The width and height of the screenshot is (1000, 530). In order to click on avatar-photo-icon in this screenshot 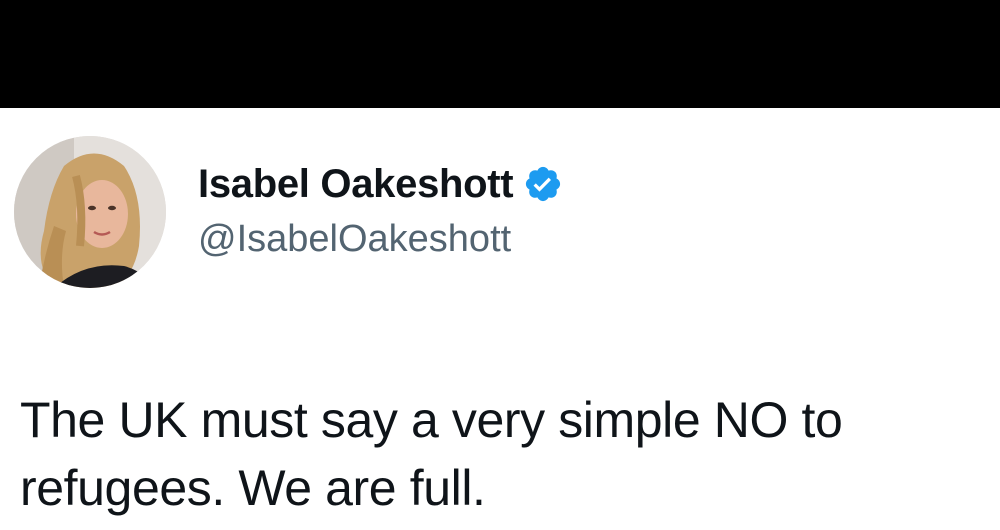, I will do `click(90, 212)`.